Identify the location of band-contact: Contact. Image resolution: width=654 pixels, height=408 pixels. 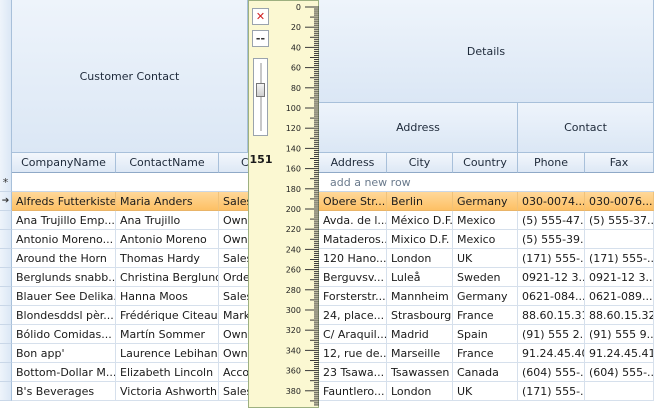
(586, 128).